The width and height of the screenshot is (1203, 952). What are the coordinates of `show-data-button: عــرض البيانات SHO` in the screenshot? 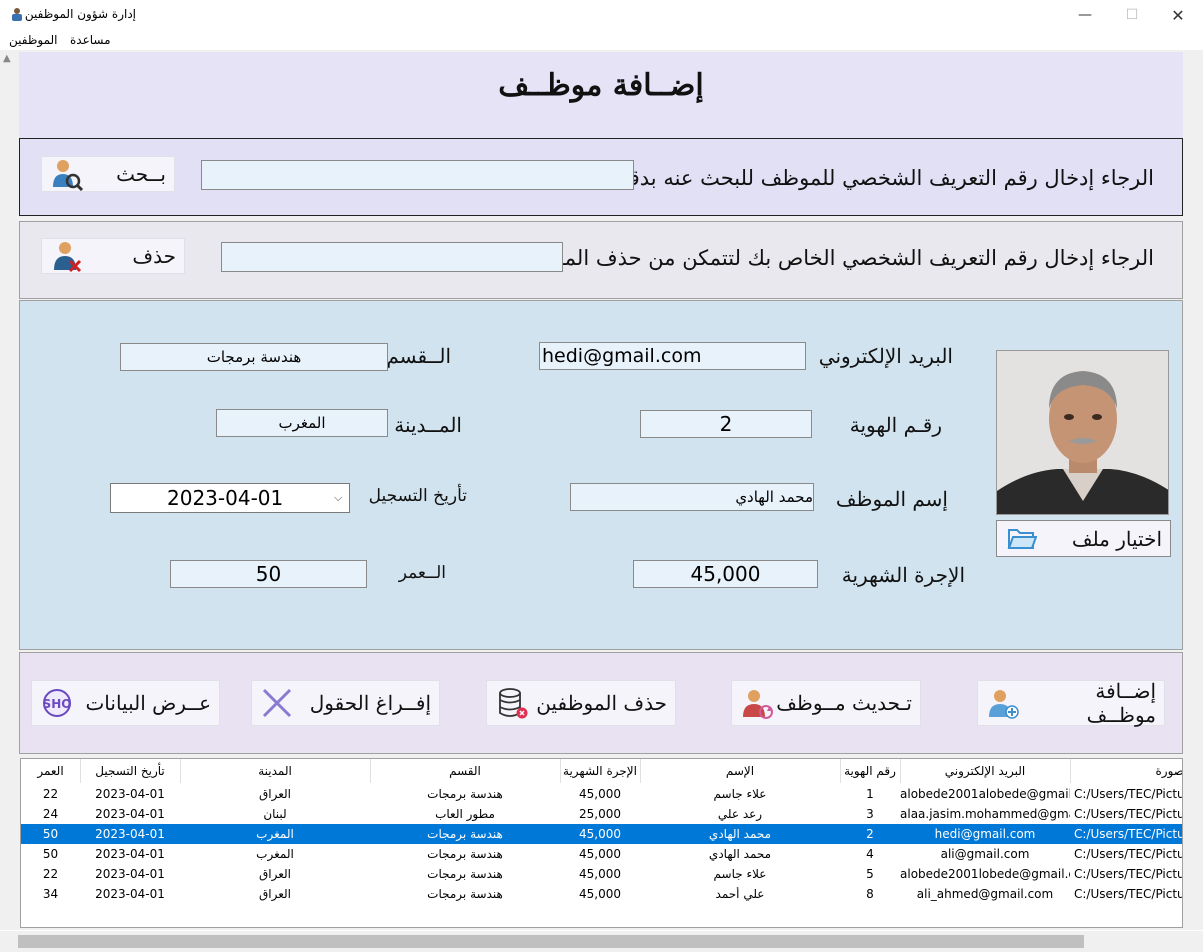 It's located at (125, 703).